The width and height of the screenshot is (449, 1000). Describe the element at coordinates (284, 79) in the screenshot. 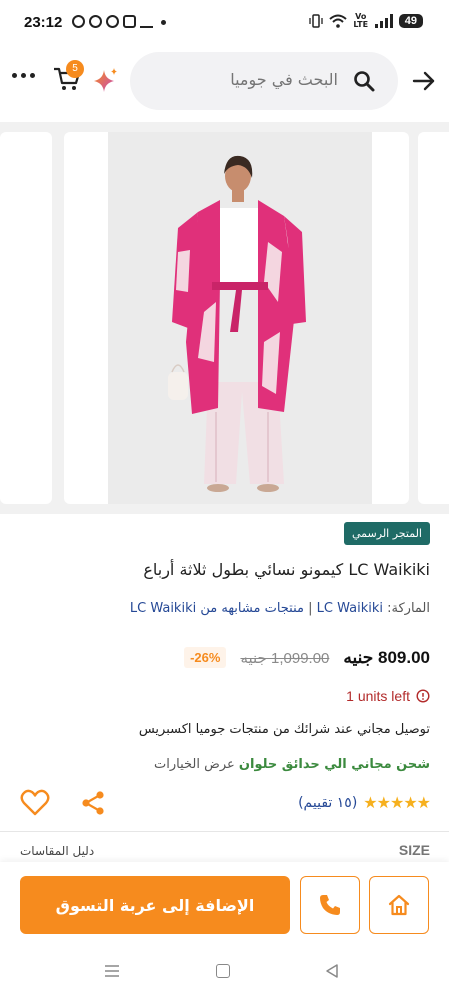

I see `search-placeholder: البحث في جوميا` at that location.